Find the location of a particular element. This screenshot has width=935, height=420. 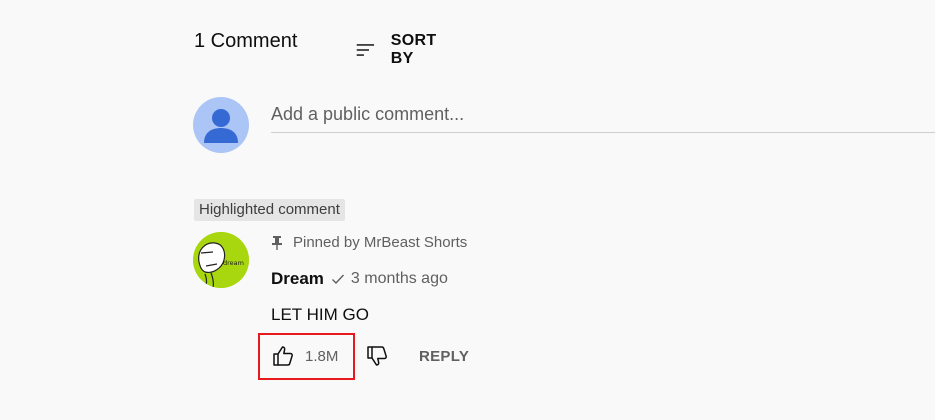

comment-author-avatar: dream is located at coordinates (221, 260).